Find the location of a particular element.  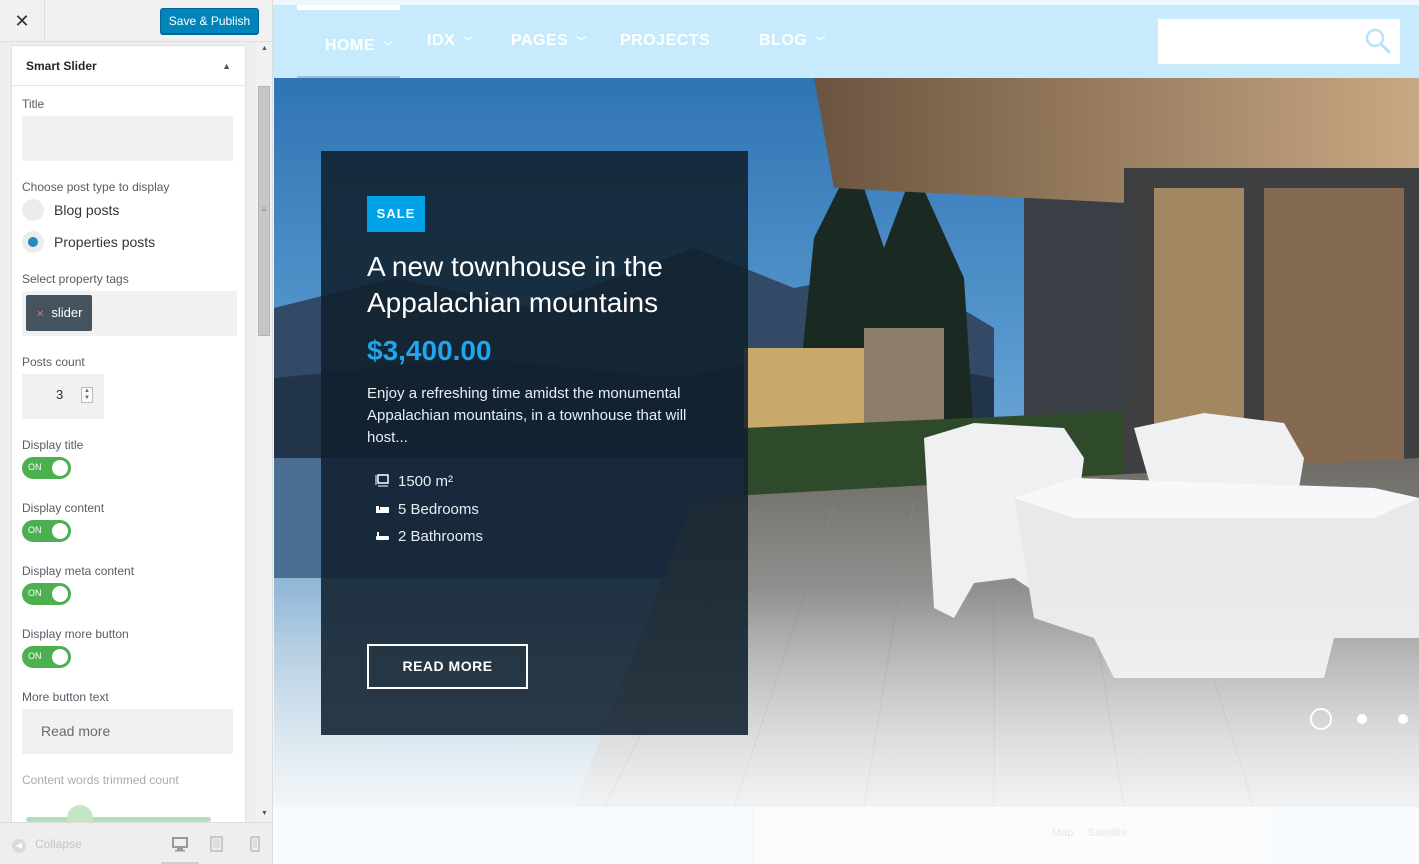

search-icon is located at coordinates (1378, 41).